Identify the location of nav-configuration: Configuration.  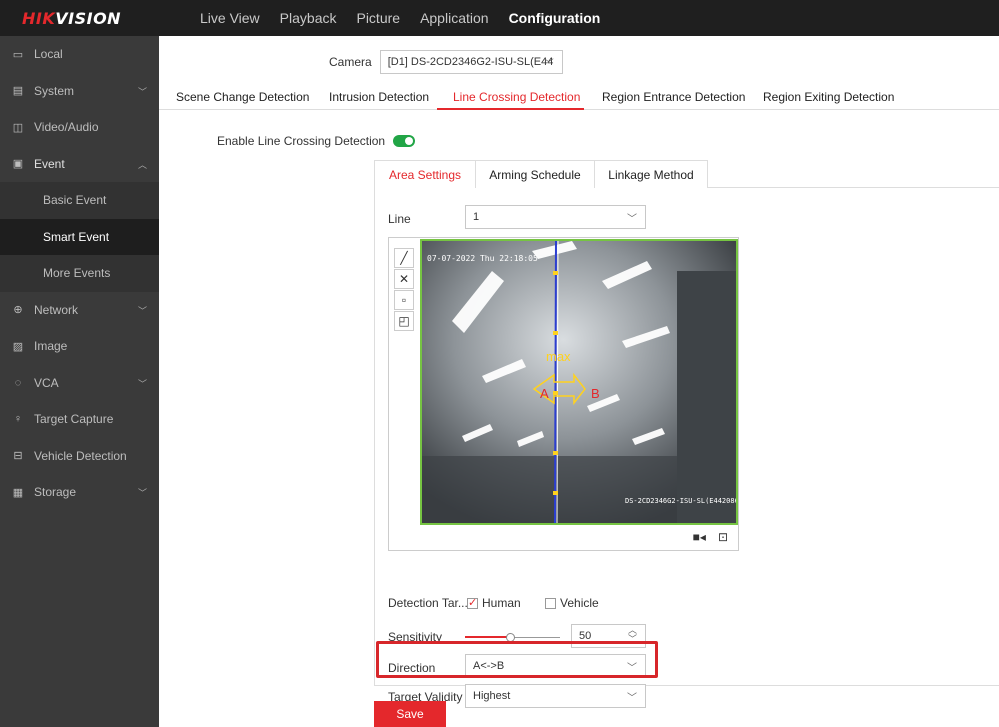
(555, 18).